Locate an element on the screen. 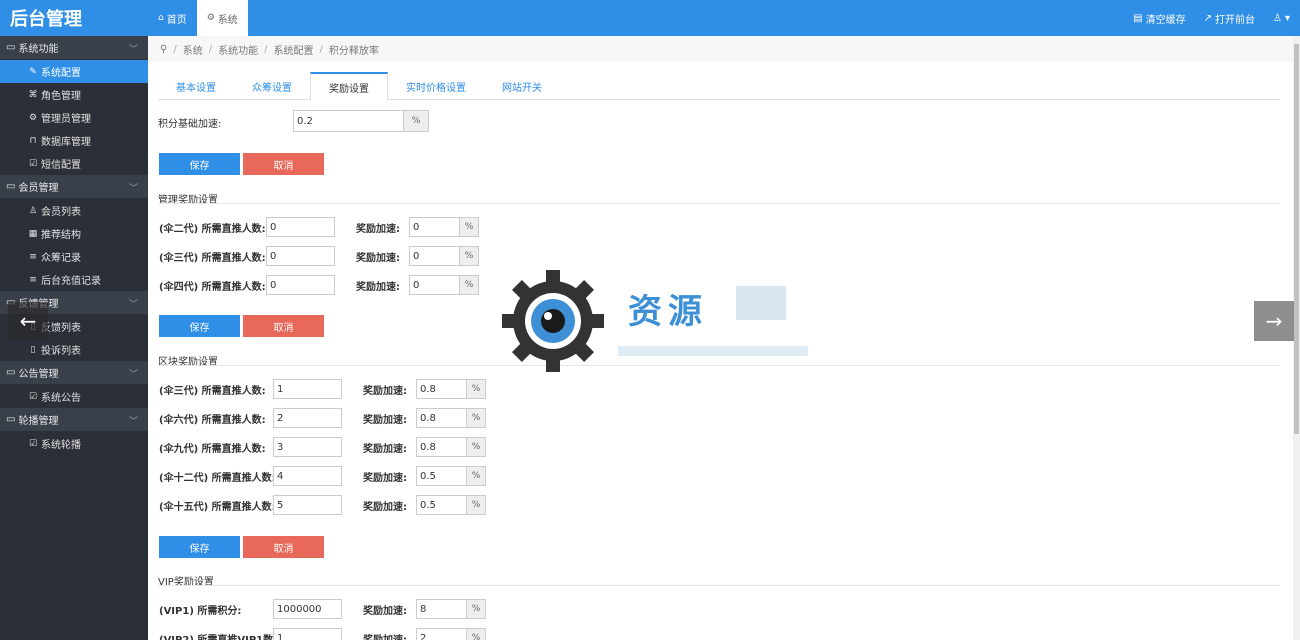 The image size is (1300, 640). sidebar-item-sms: ☑ 短信配置 is located at coordinates (74, 163).